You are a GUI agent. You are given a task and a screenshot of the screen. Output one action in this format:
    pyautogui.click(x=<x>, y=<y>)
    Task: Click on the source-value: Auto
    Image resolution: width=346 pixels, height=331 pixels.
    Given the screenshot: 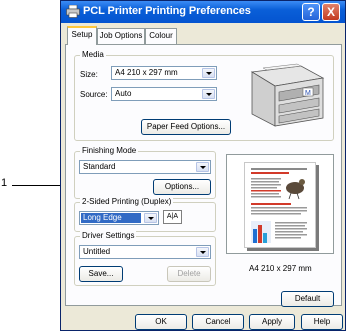 What is the action you would take?
    pyautogui.click(x=123, y=93)
    